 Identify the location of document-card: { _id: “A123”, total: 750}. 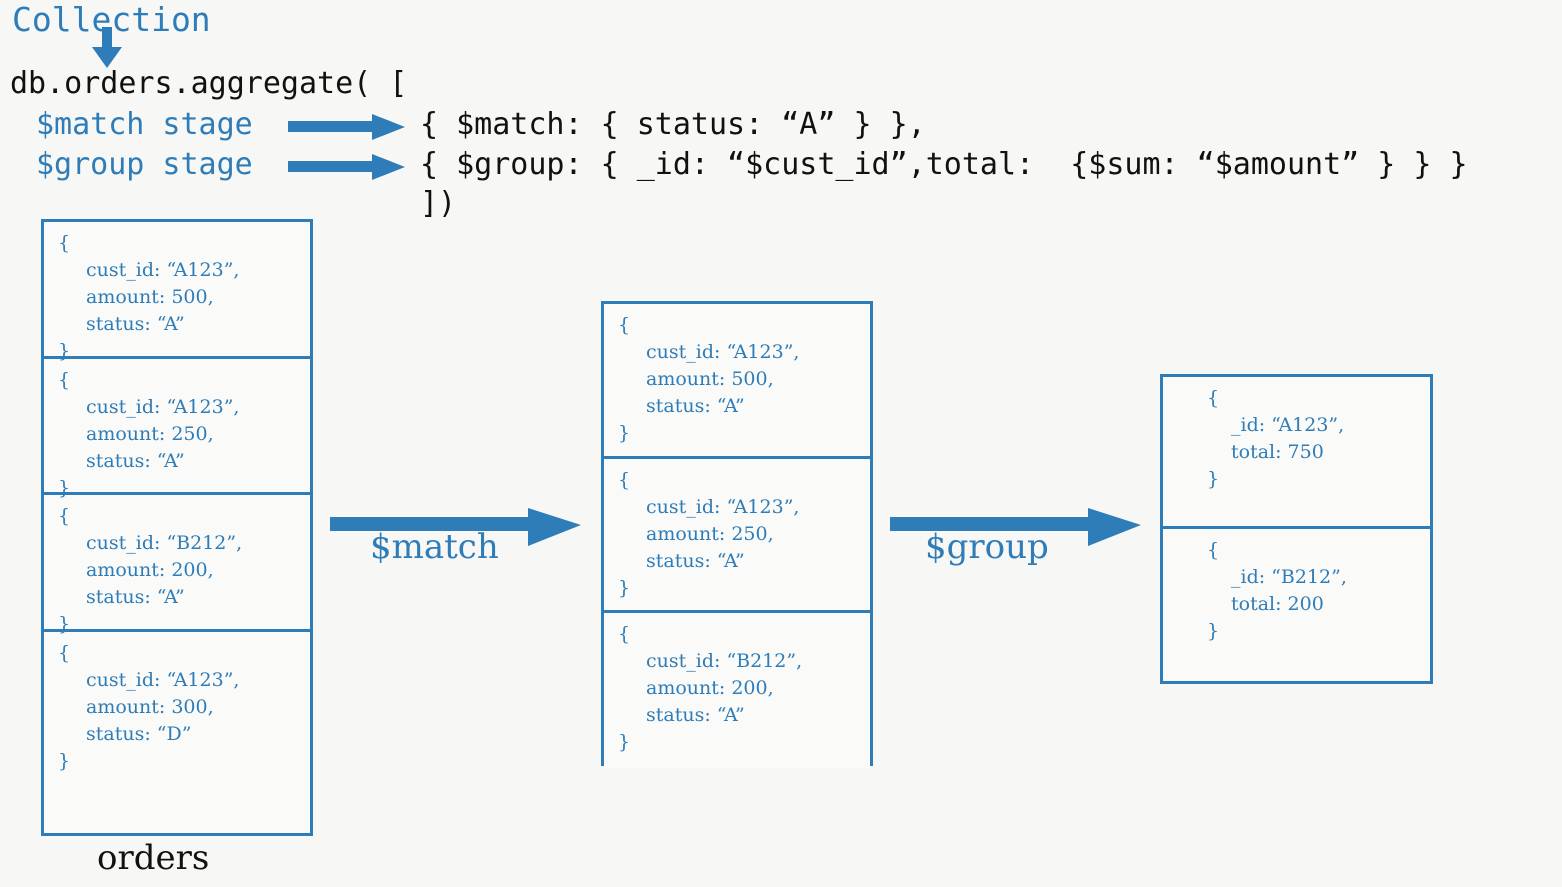
(1296, 453).